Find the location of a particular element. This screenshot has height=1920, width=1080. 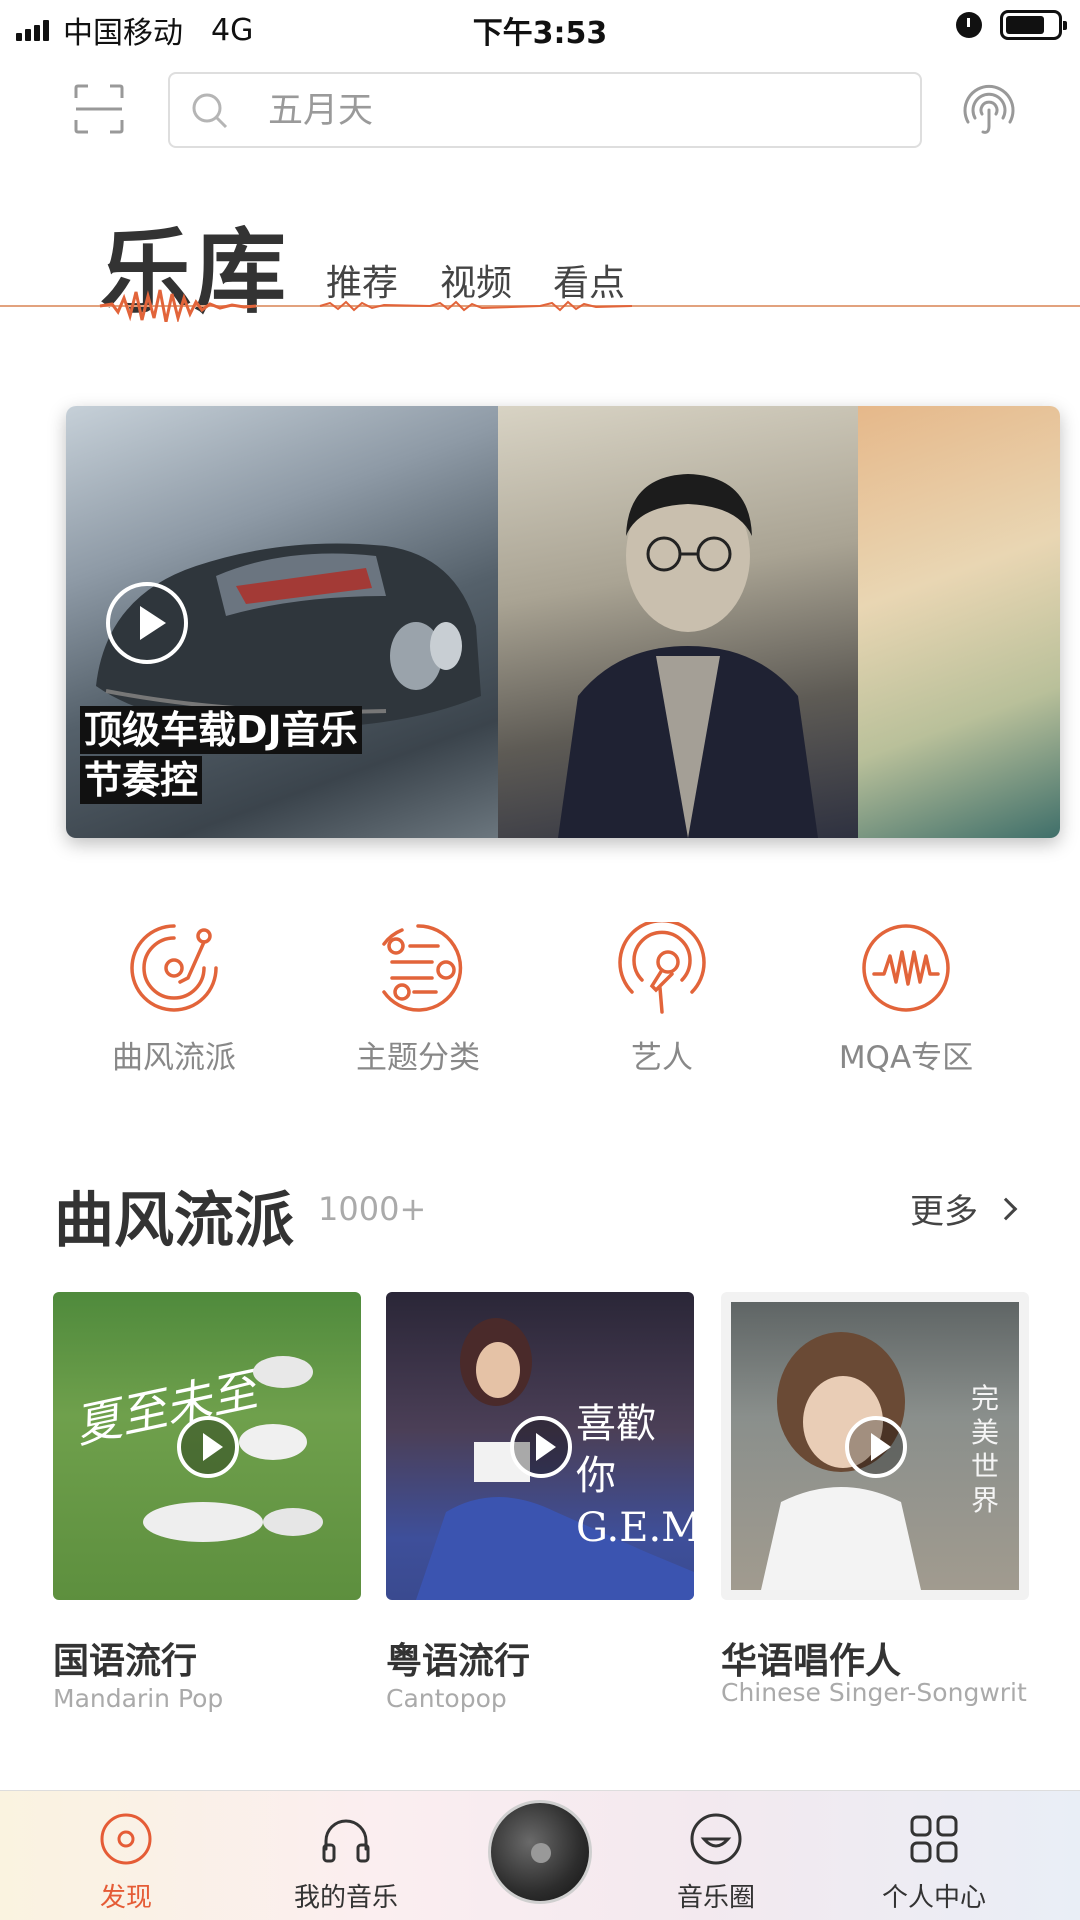

alarm-icon is located at coordinates (969, 25).